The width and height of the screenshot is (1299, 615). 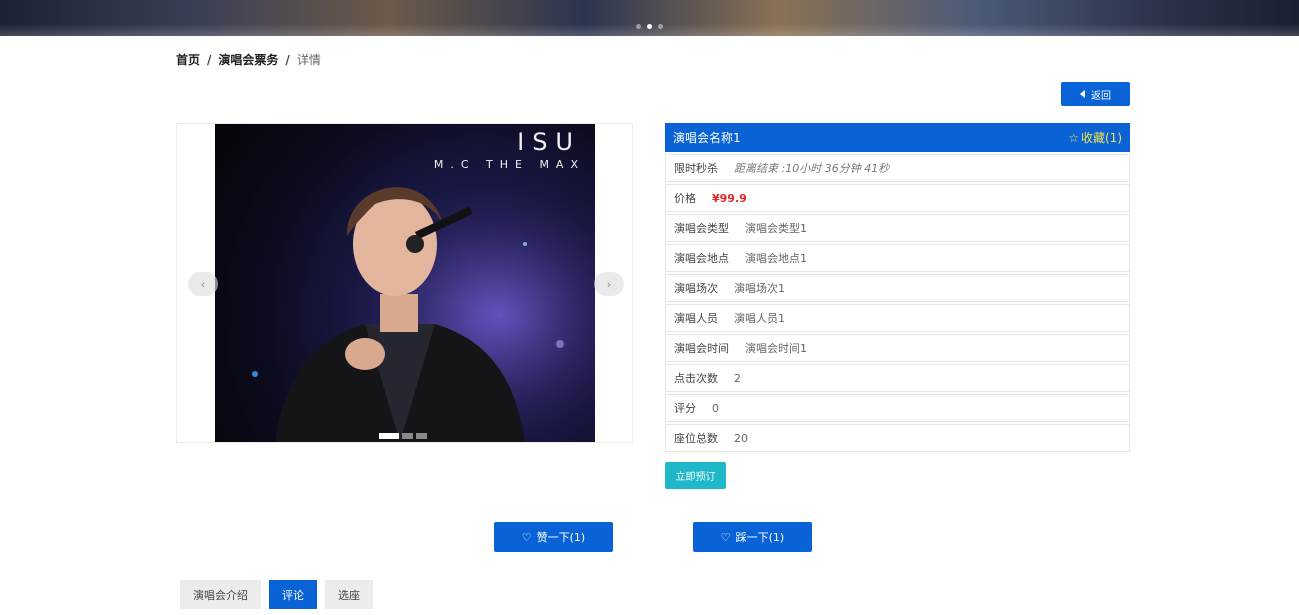 I want to click on info-label: 演唱人员, so click(x=696, y=318).